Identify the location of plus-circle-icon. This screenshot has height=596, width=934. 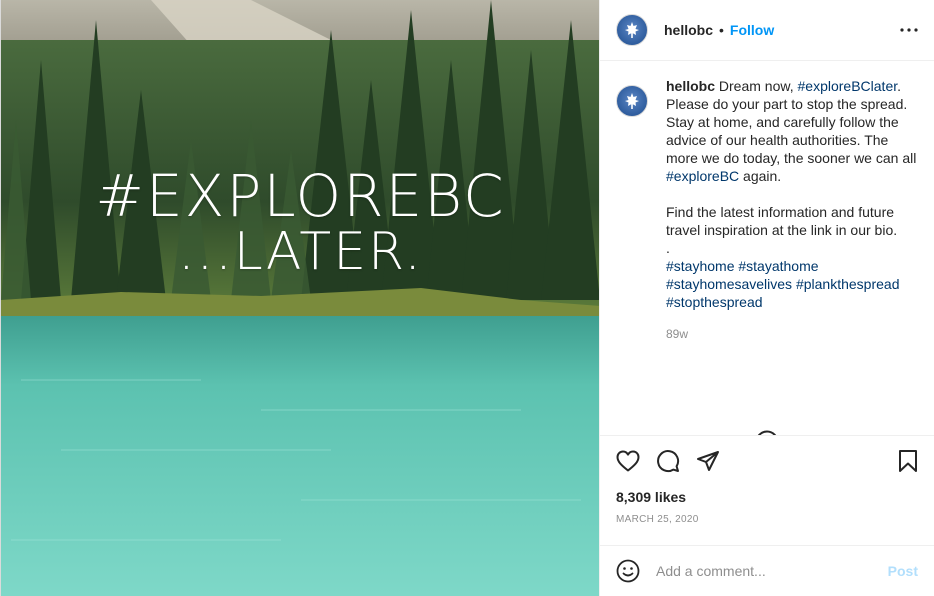
(767, 432).